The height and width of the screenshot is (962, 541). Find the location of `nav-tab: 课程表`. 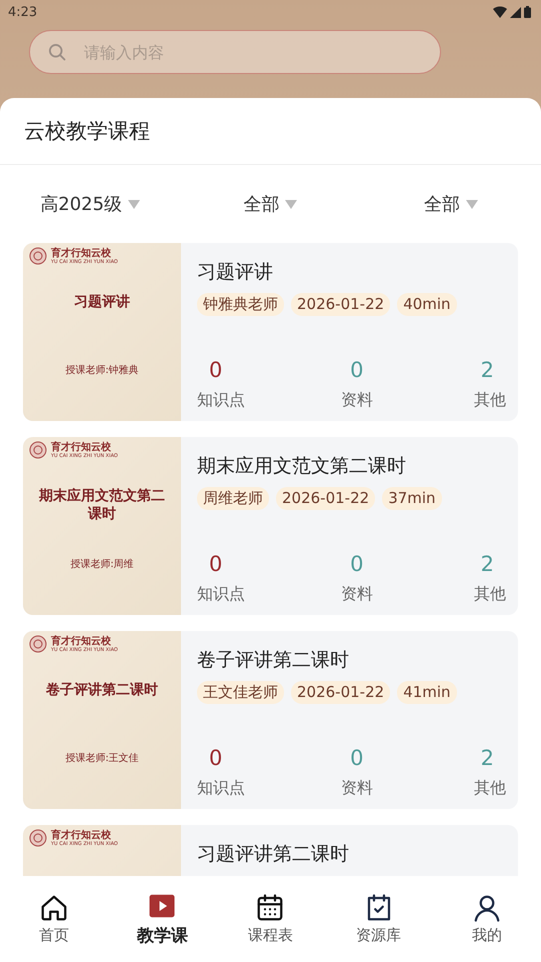

nav-tab: 课程表 is located at coordinates (270, 919).